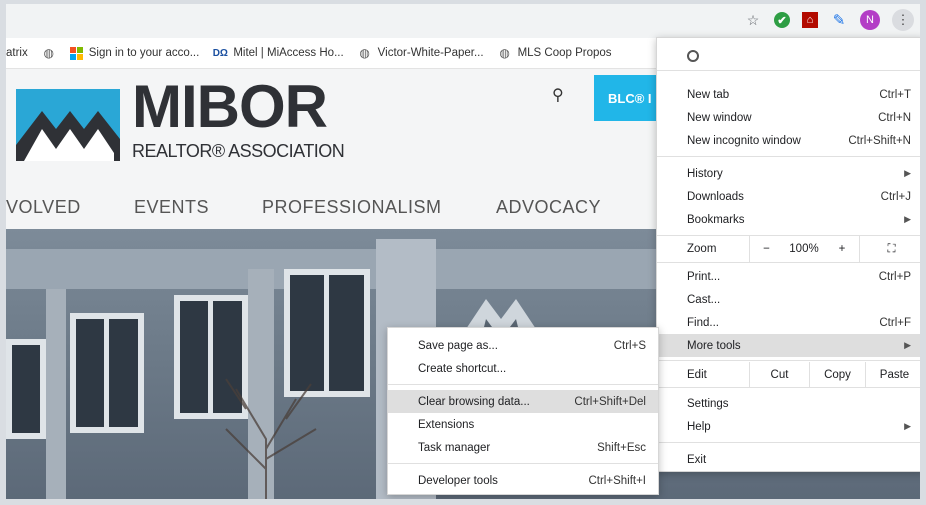  What do you see at coordinates (523, 345) in the screenshot?
I see `menu-item-save-page: Save page as... Ctrl+S` at bounding box center [523, 345].